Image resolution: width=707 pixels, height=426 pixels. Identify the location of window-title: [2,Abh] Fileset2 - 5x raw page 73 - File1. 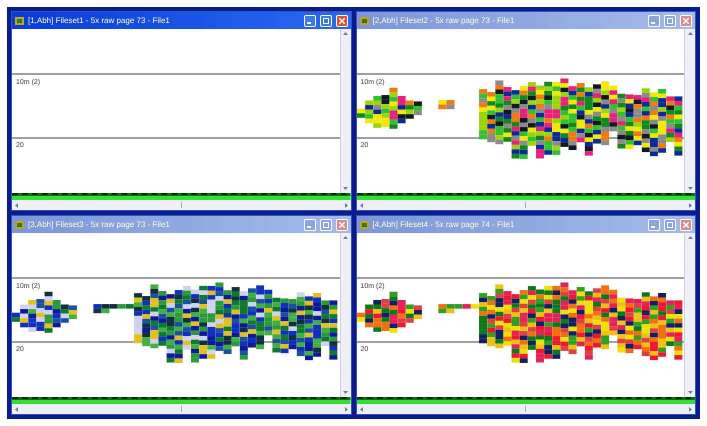
(444, 20).